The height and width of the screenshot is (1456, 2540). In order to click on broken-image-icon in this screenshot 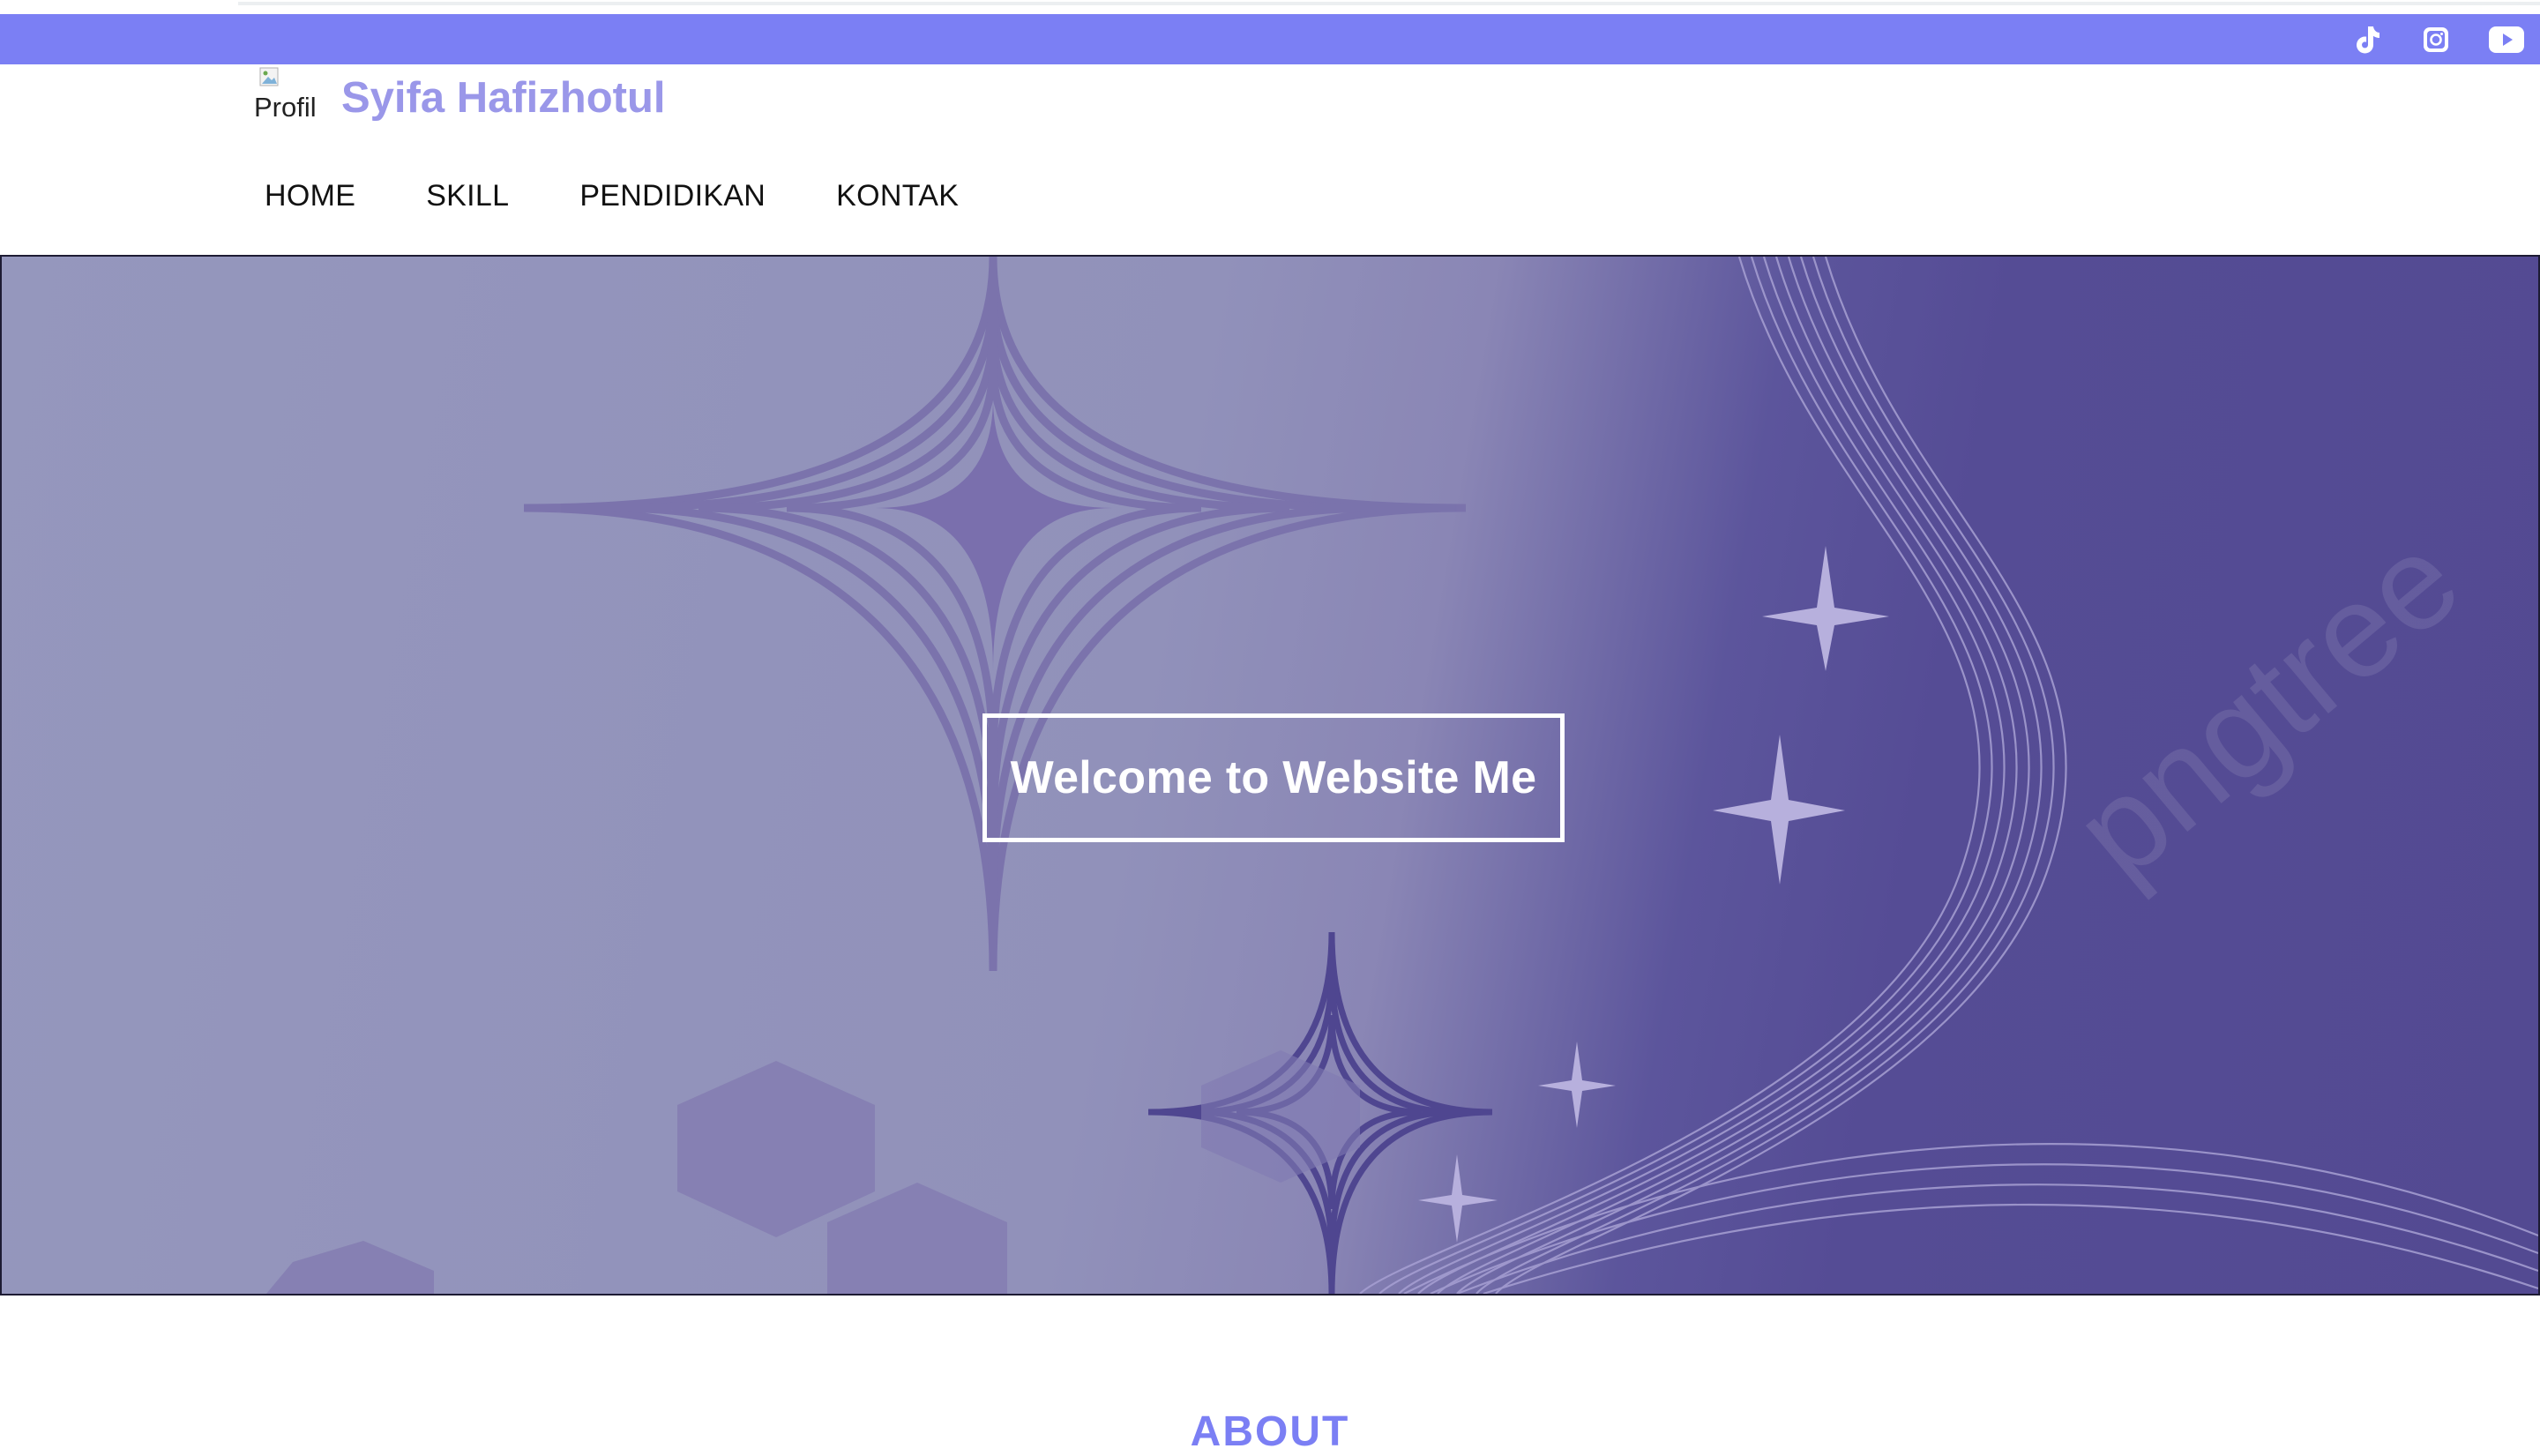, I will do `click(269, 76)`.